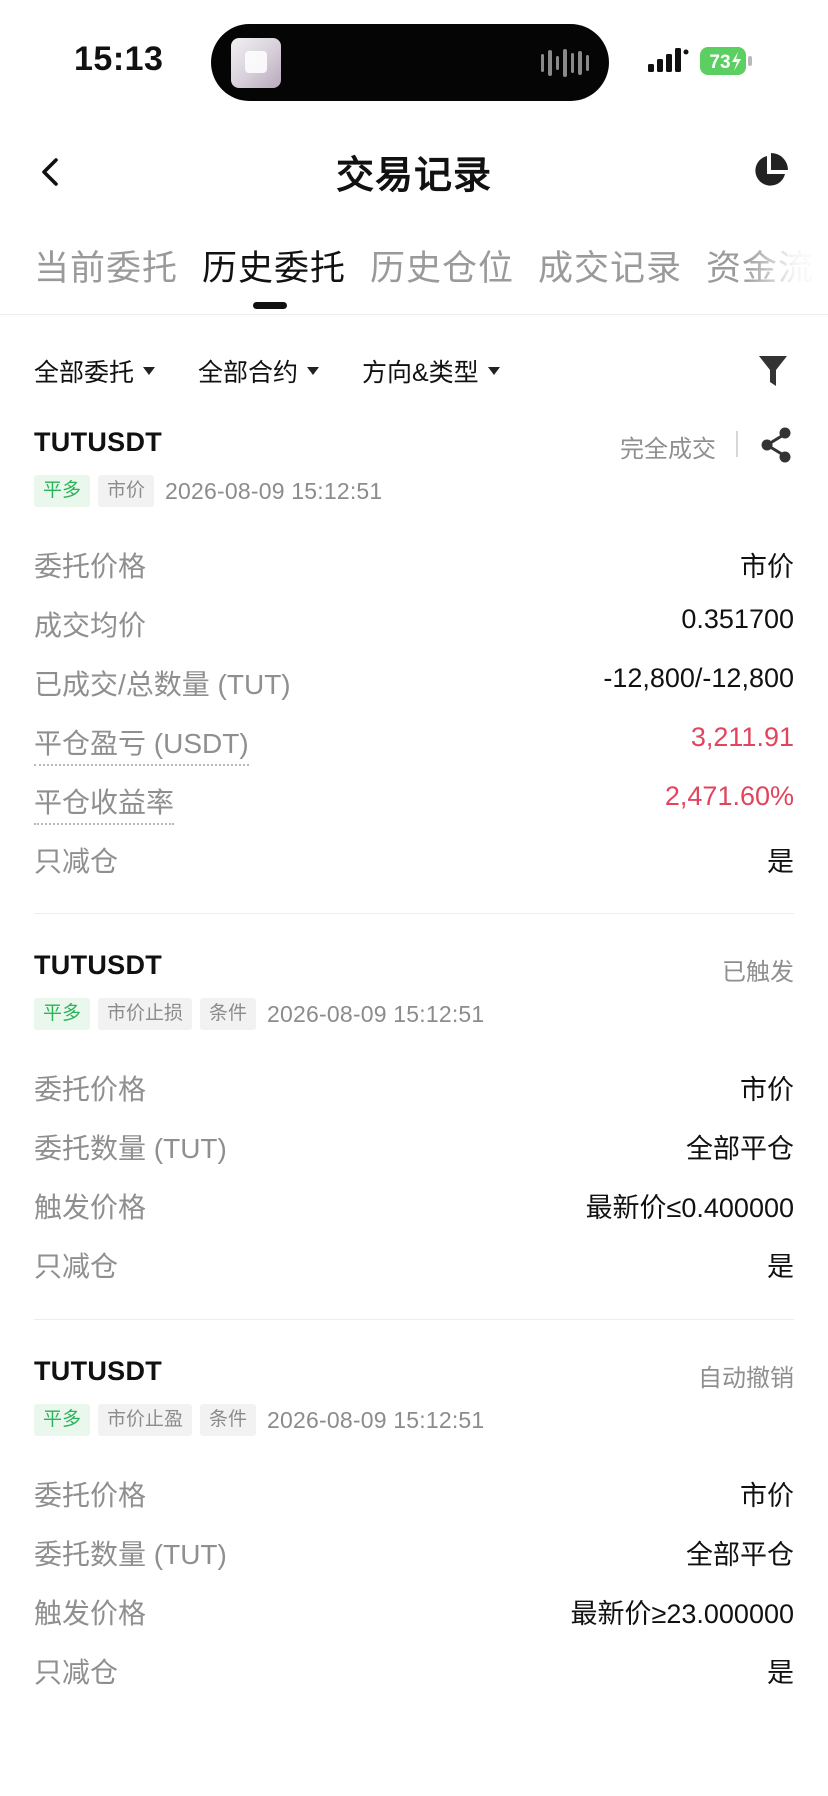  I want to click on row-value: 最新价≤0.400000, so click(689, 1208).